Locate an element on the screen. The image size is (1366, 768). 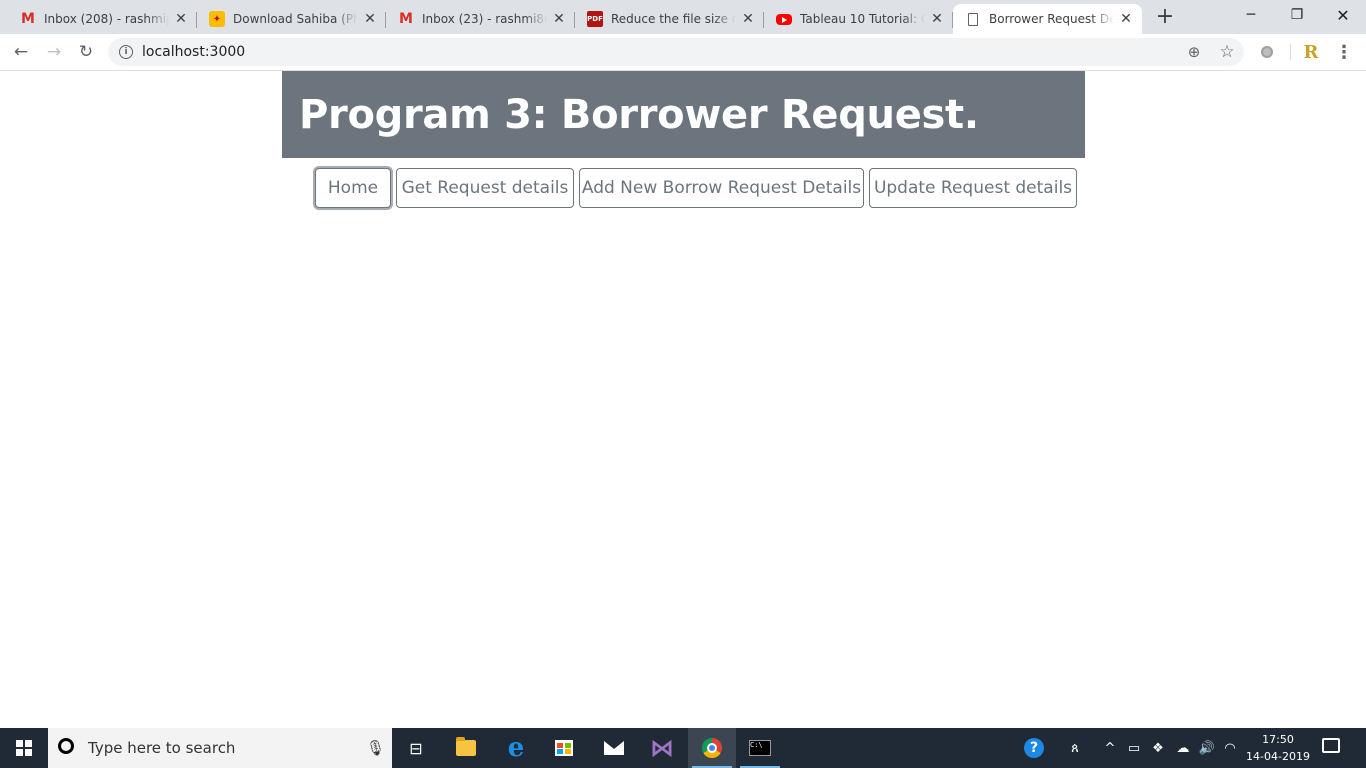
microphone-icon: 🎙 is located at coordinates (375, 748).